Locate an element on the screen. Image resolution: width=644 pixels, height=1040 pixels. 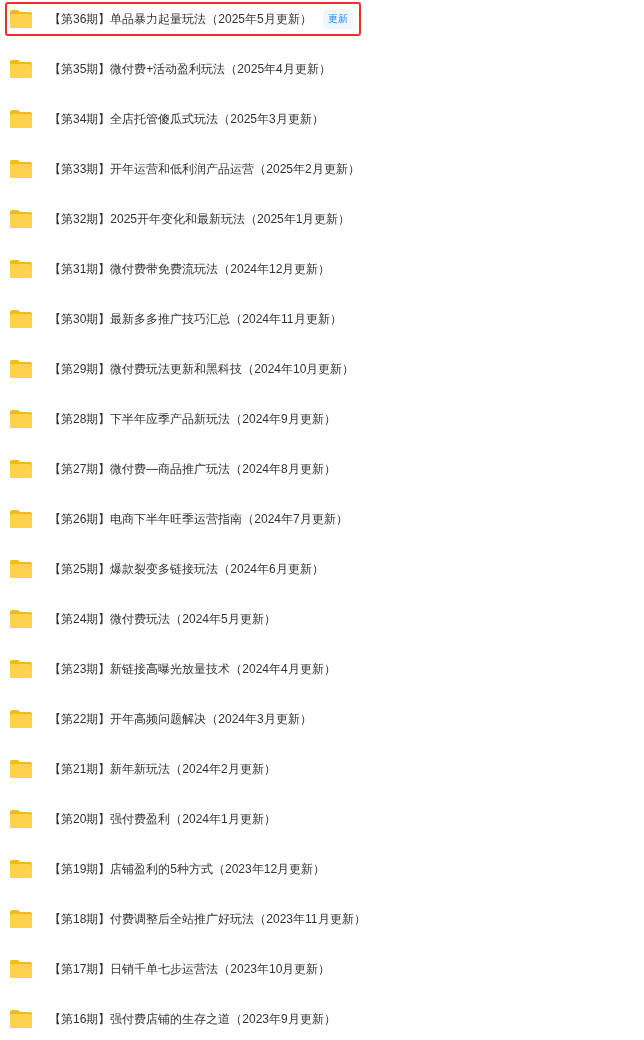
folder-row: 【第35期】微付费+活动盈利玩法（2025年4月更新） is located at coordinates (183, 69).